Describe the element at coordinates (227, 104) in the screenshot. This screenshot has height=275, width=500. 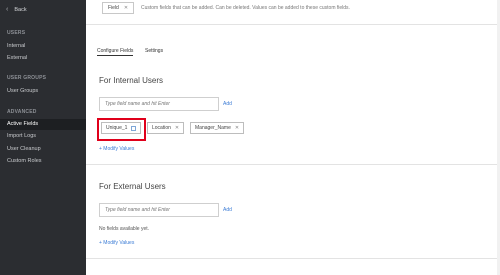
I see `internal-add-button: Add` at that location.